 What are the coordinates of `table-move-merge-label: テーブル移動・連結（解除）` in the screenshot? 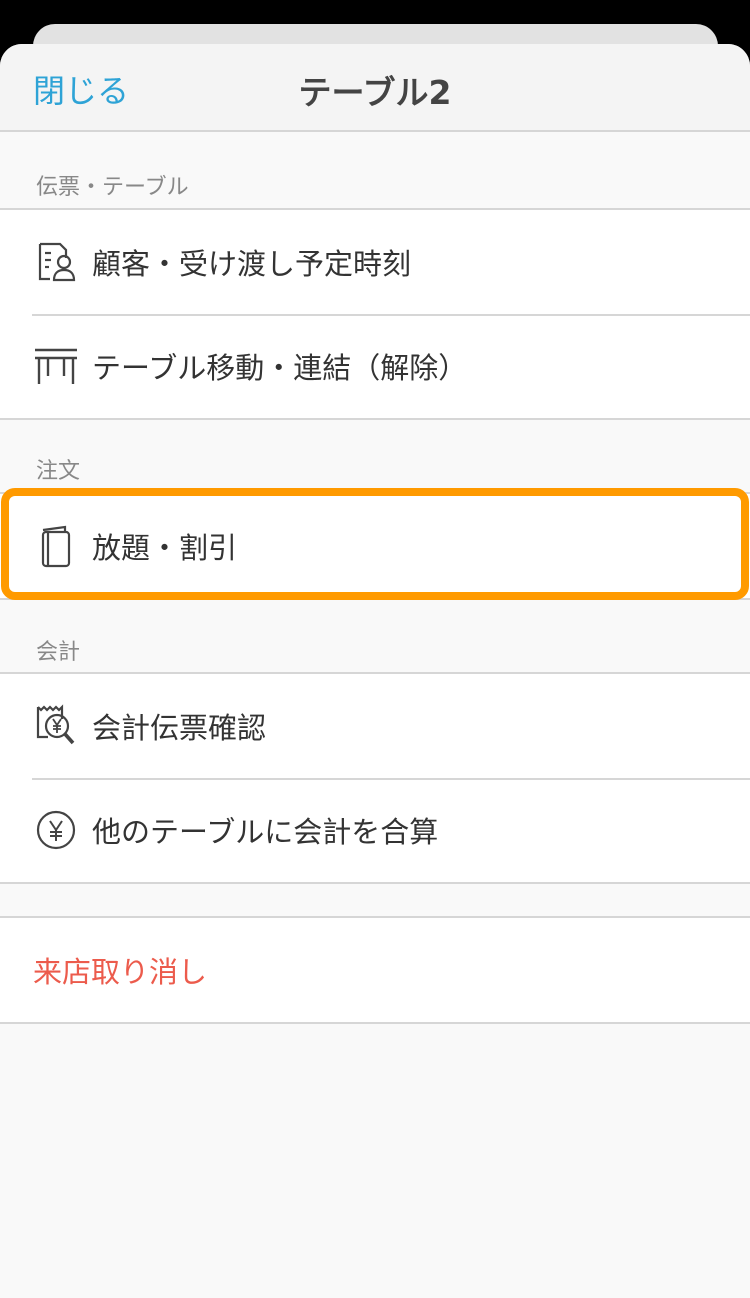 It's located at (280, 368).